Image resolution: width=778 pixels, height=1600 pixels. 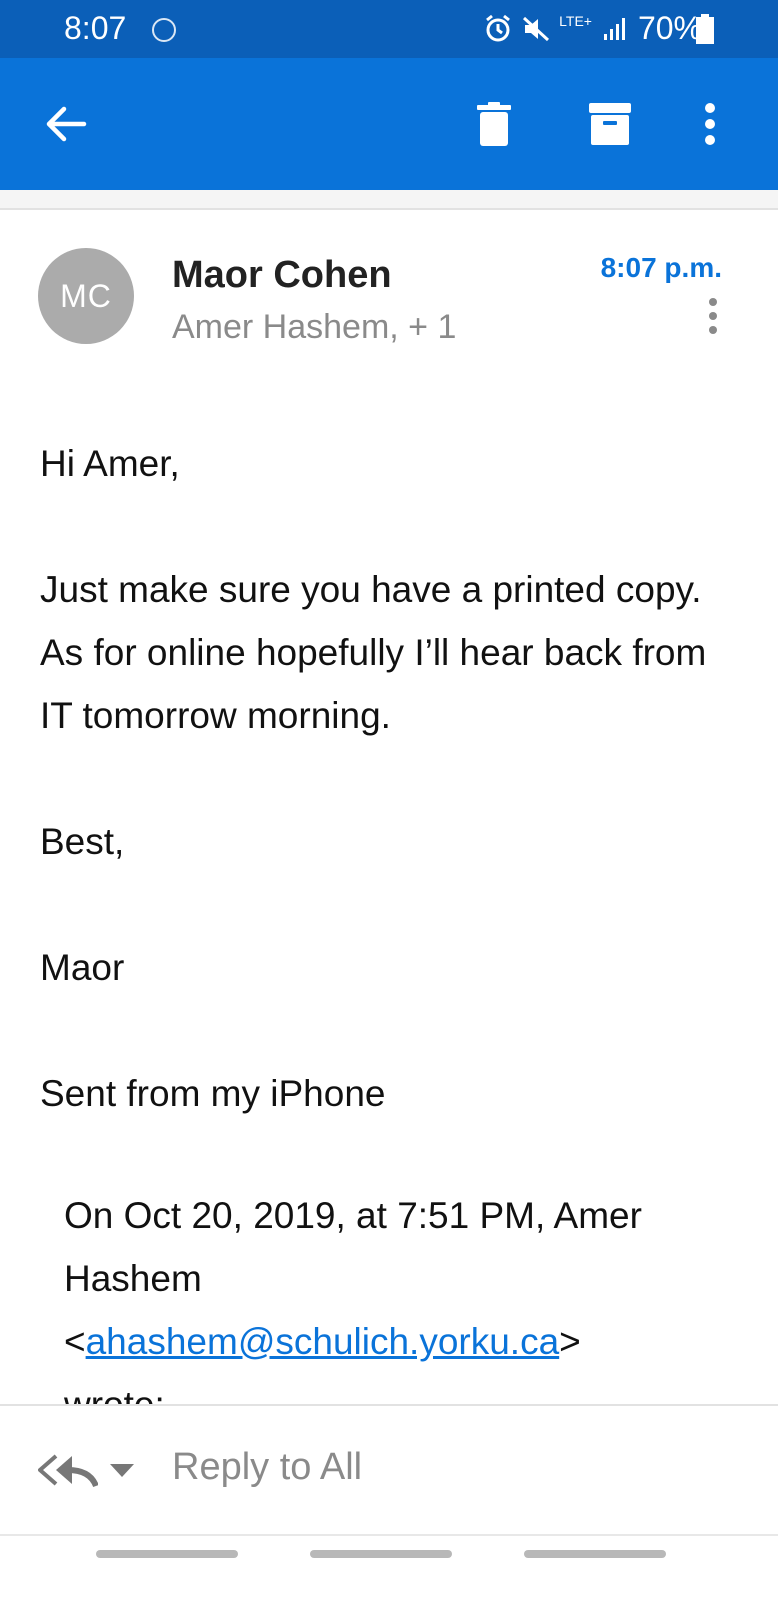 I want to click on chevron-down-icon, so click(x=122, y=1470).